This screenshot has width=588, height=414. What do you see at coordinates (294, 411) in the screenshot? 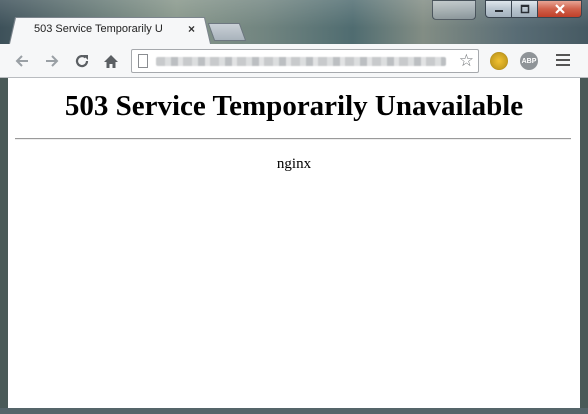
I see `window-frame-bottom` at bounding box center [294, 411].